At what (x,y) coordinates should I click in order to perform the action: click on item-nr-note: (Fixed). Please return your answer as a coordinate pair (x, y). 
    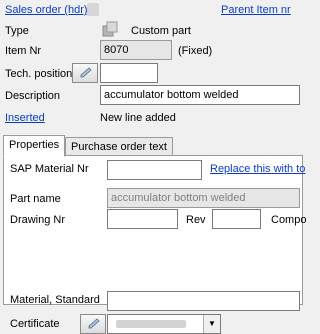
    Looking at the image, I should click on (195, 51).